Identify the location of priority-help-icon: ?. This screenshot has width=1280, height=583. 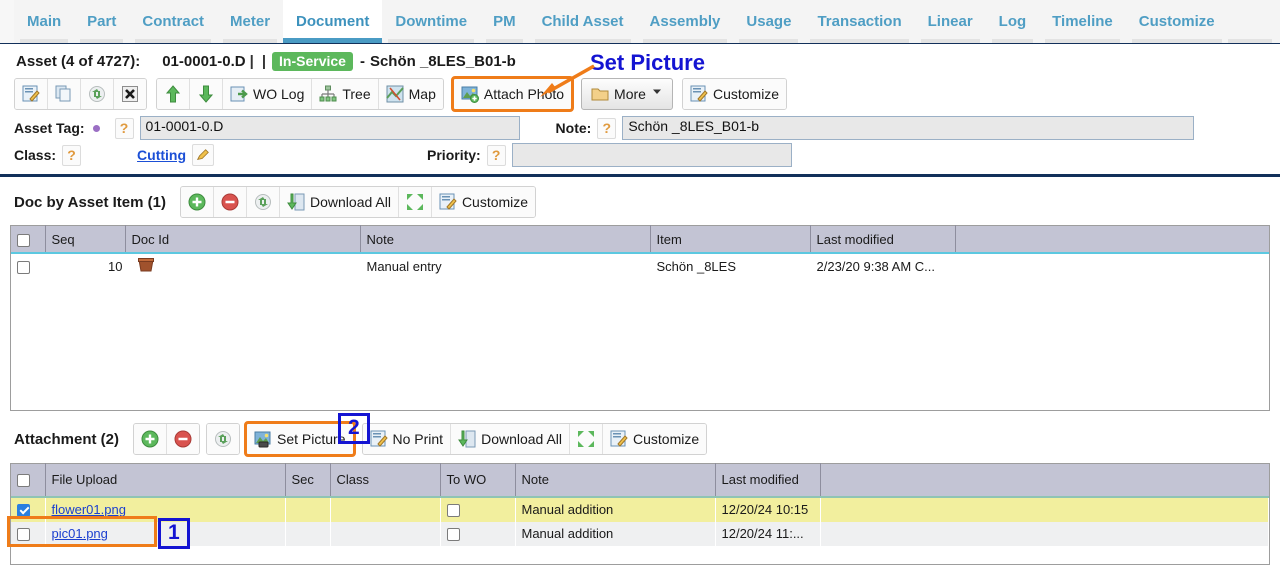
(496, 155).